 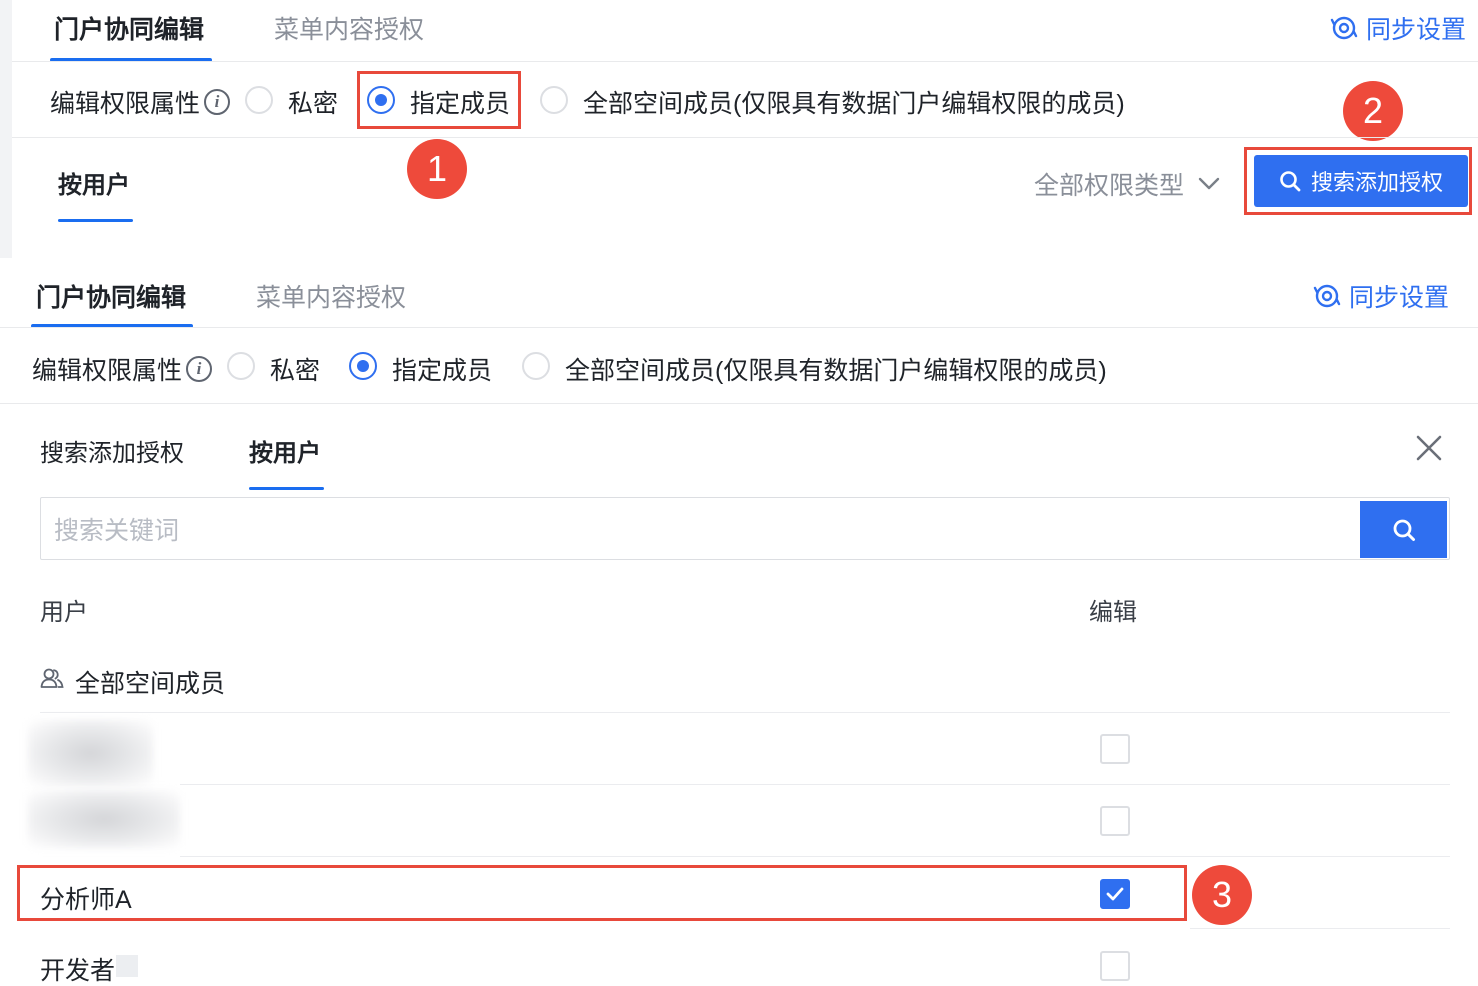 I want to click on group-users-icon, so click(x=52, y=678).